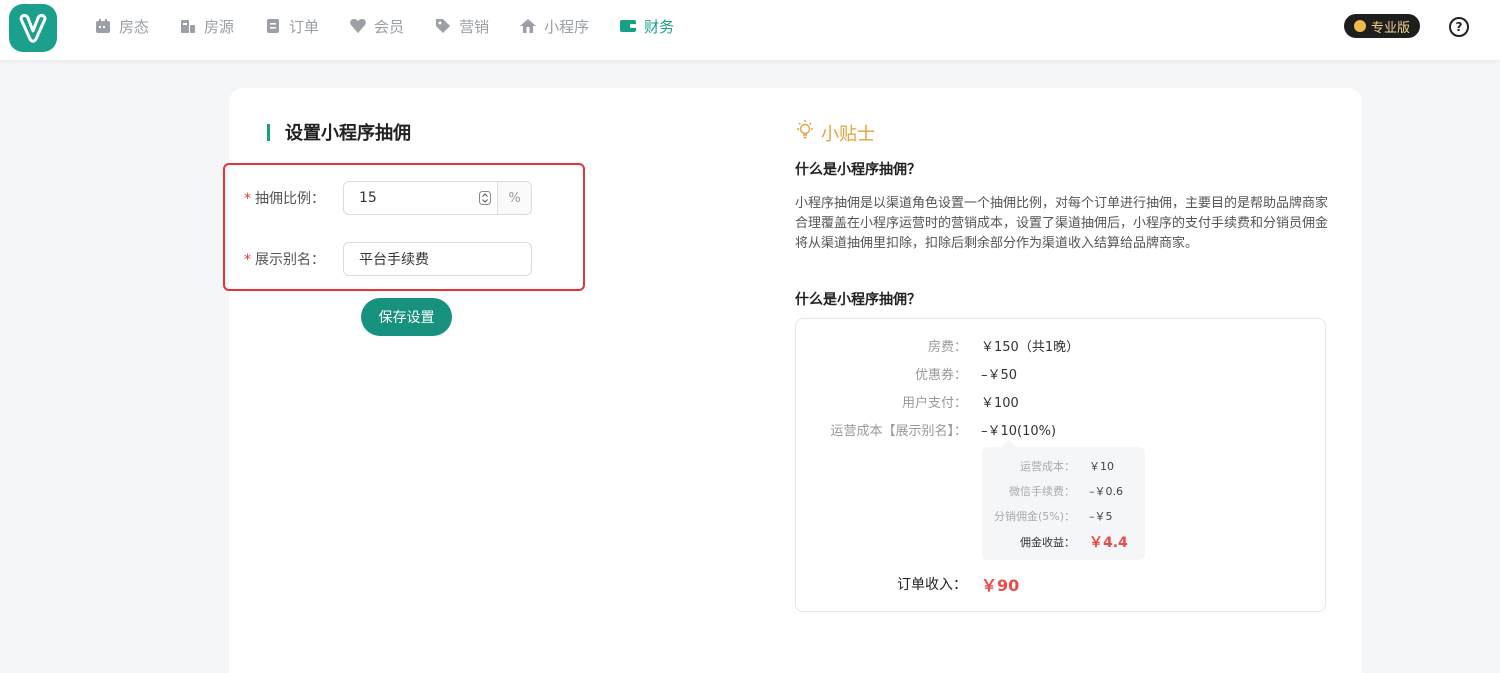 The width and height of the screenshot is (1500, 673). Describe the element at coordinates (1390, 28) in the screenshot. I see `pro-badge-label: 专业版` at that location.